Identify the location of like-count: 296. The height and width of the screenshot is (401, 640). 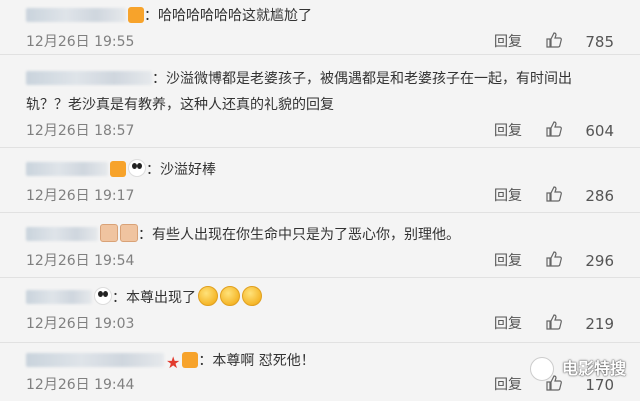
(599, 261).